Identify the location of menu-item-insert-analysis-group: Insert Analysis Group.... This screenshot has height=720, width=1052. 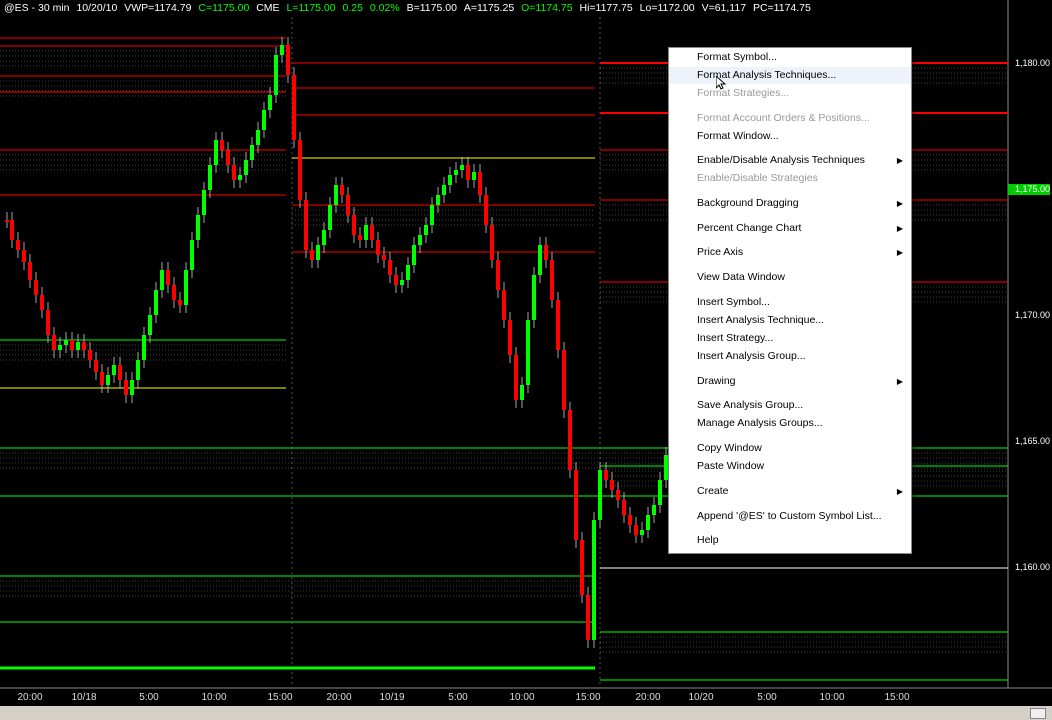
(790, 356).